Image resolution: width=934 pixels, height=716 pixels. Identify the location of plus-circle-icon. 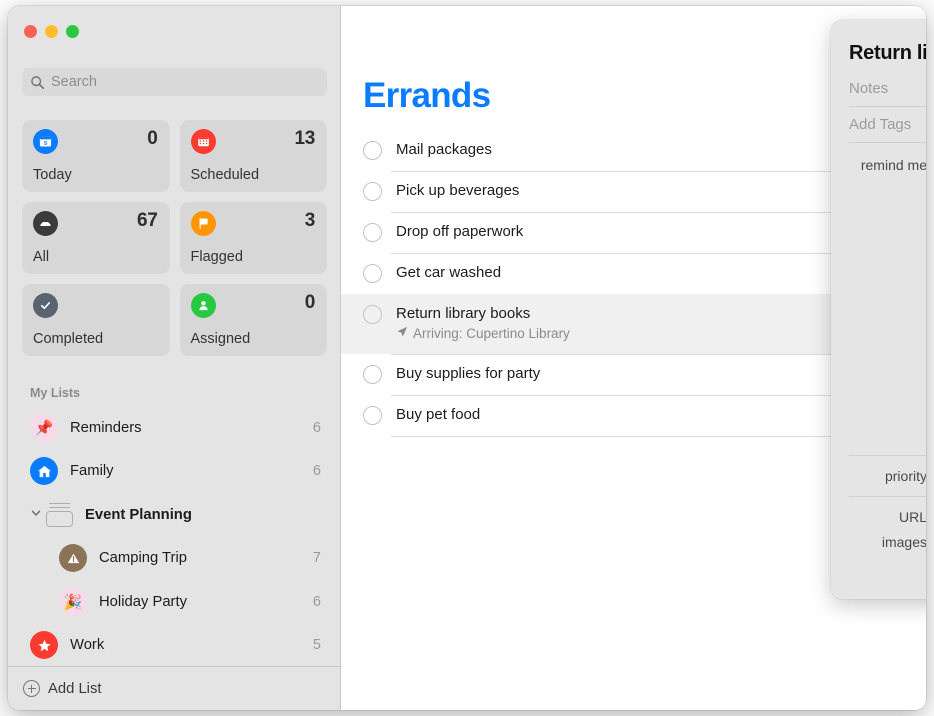
(31, 688).